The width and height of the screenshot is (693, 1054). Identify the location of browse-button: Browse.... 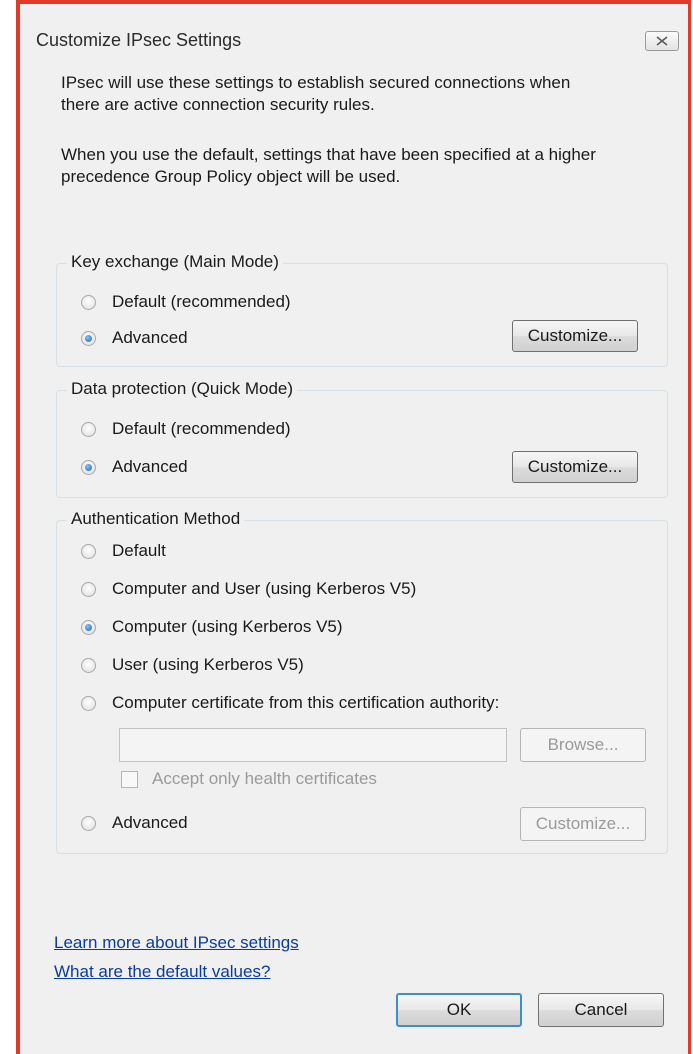
(583, 745).